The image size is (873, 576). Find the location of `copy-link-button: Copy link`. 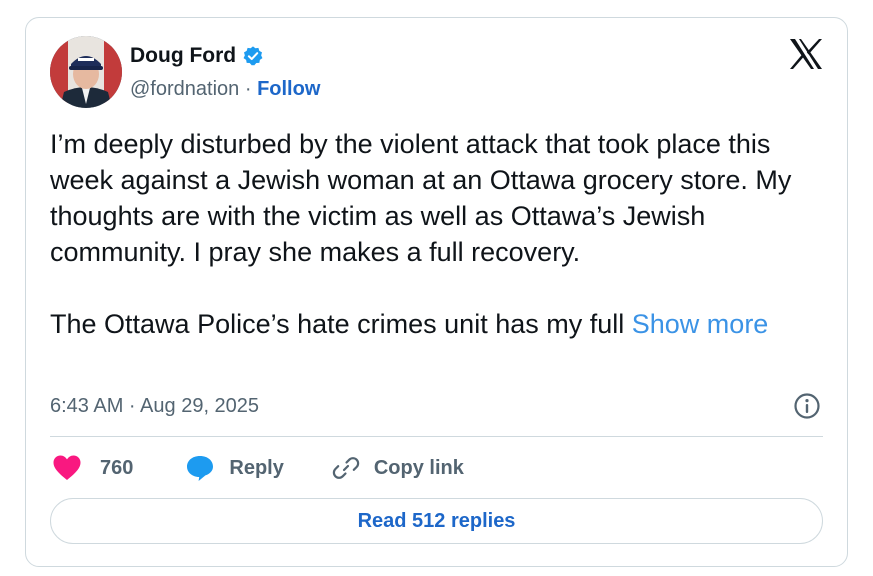

copy-link-button: Copy link is located at coordinates (391, 468).